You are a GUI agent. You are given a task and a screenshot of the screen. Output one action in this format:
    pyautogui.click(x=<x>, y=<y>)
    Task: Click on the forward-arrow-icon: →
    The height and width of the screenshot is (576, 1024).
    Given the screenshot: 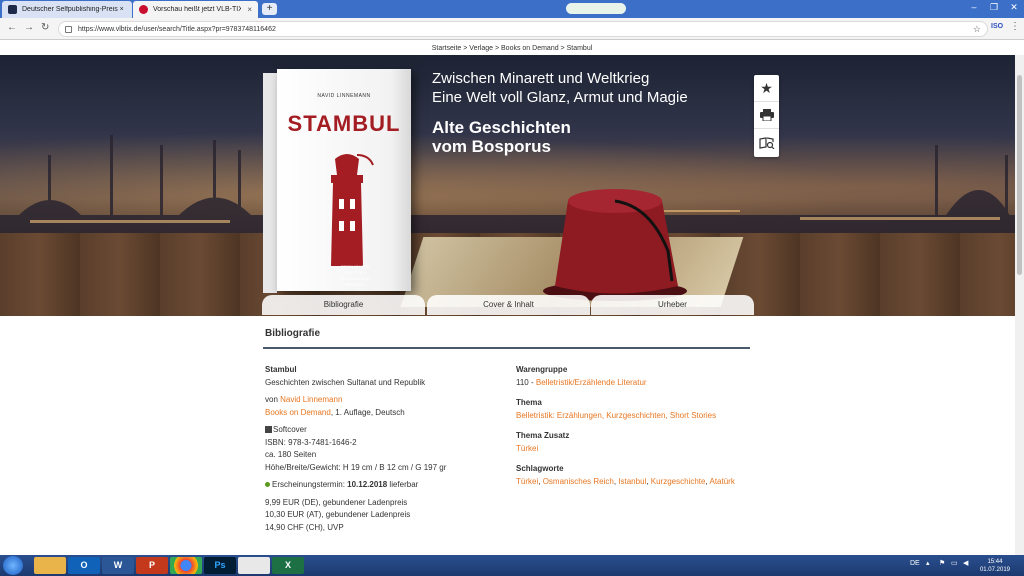 What is the action you would take?
    pyautogui.click(x=29, y=27)
    